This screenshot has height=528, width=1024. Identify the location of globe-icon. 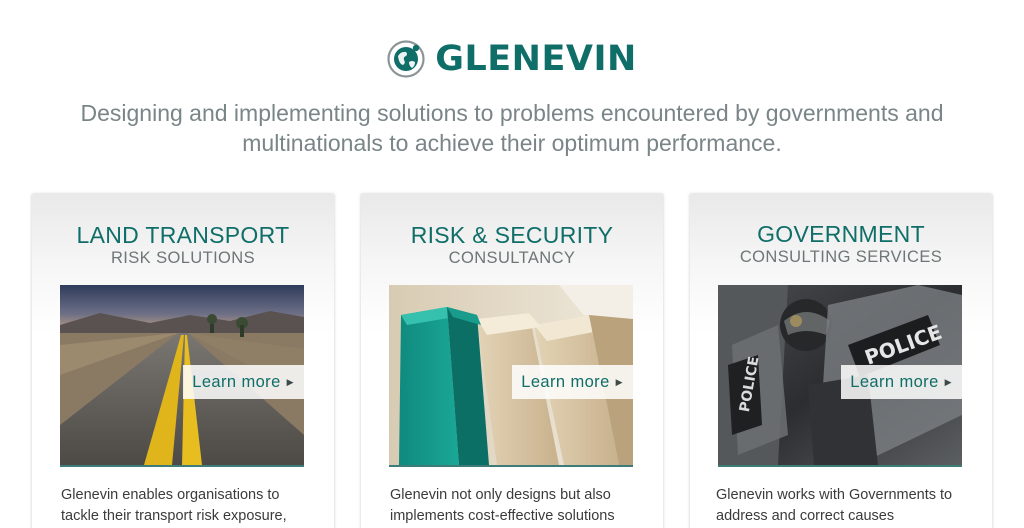
(406, 59).